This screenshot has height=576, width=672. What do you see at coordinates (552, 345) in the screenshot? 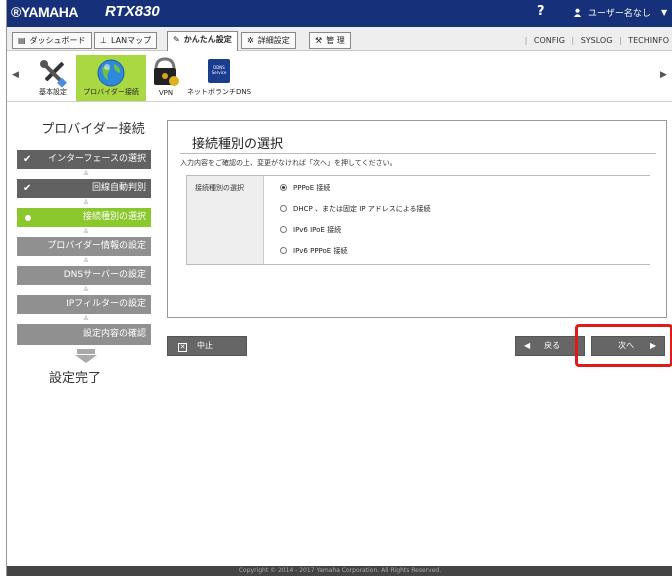
I see `back-button-label: 戻る` at bounding box center [552, 345].